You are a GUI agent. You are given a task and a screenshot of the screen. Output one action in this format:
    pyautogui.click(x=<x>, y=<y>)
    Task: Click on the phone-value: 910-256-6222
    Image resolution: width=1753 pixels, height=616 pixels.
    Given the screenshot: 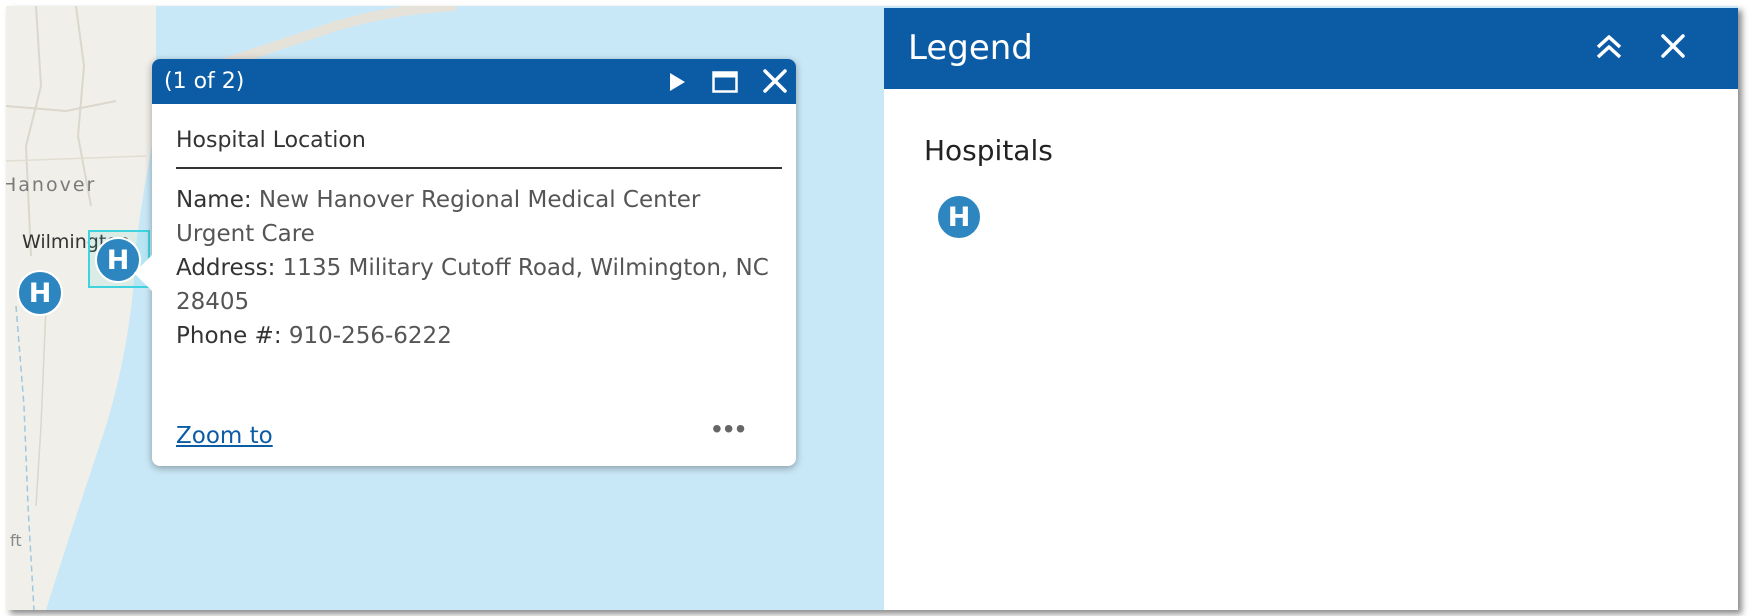 What is the action you would take?
    pyautogui.click(x=370, y=336)
    